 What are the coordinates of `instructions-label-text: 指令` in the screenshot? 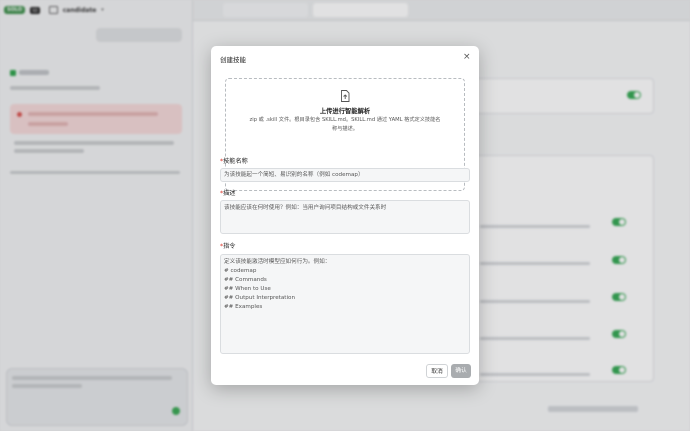 It's located at (229, 246).